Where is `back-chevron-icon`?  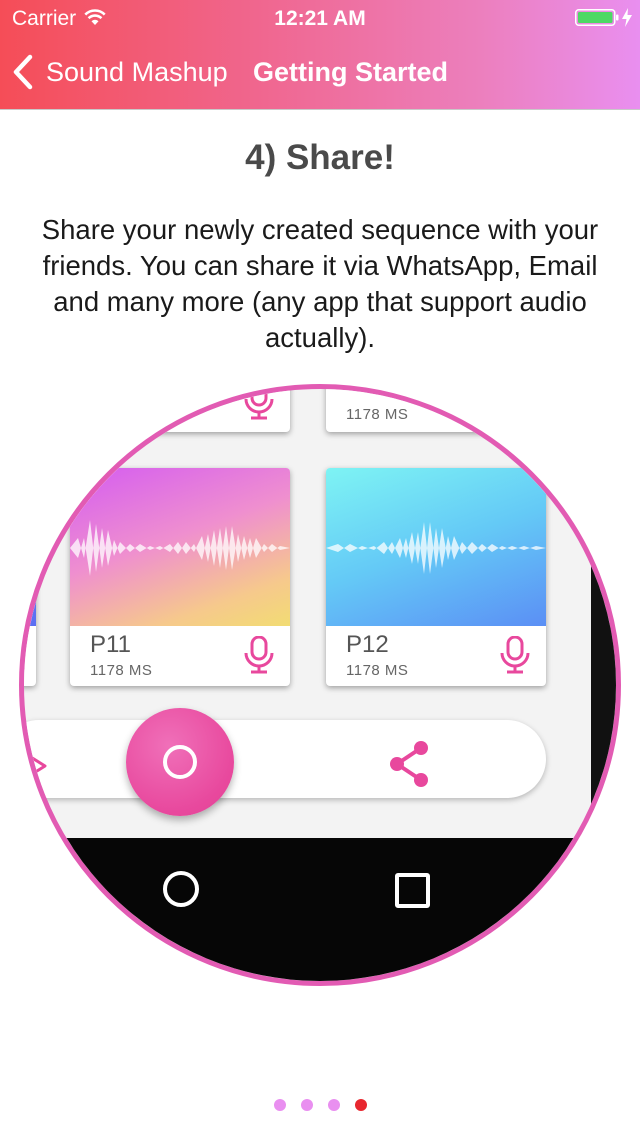 back-chevron-icon is located at coordinates (23, 72).